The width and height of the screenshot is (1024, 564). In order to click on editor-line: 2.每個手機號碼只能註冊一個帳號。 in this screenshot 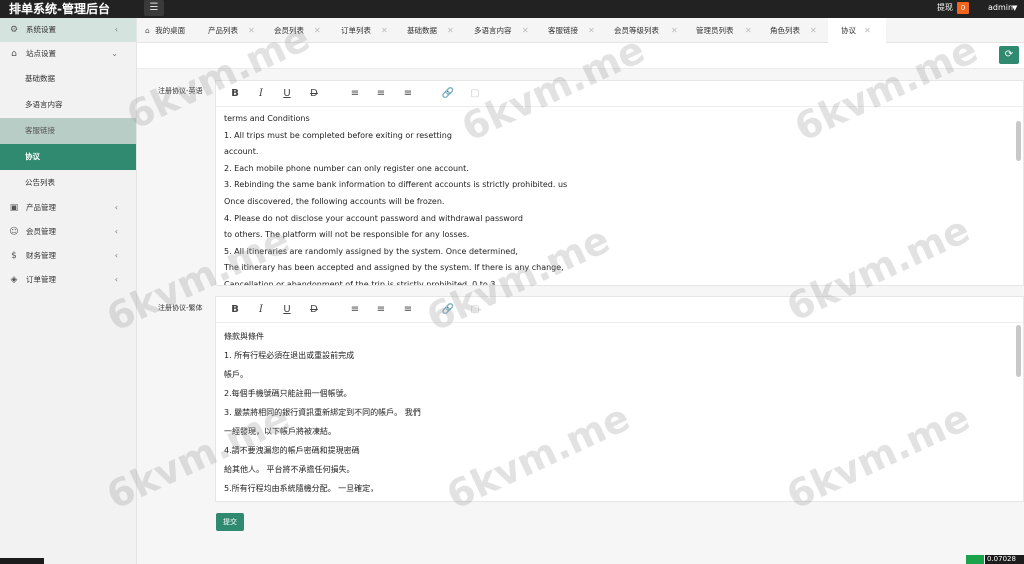, I will do `click(288, 393)`.